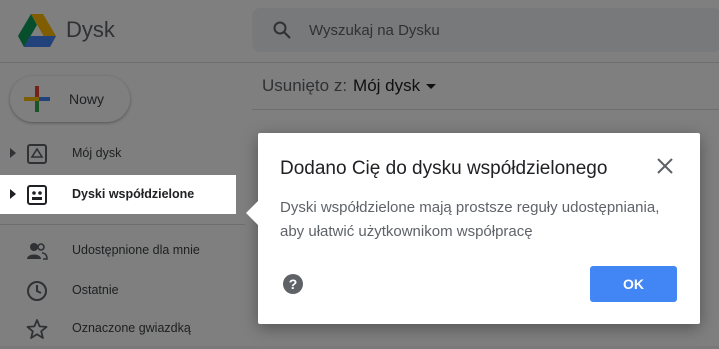 This screenshot has width=719, height=349. Describe the element at coordinates (133, 194) in the screenshot. I see `highlighted-sidebar-item-label: Dyski współdzielone` at that location.